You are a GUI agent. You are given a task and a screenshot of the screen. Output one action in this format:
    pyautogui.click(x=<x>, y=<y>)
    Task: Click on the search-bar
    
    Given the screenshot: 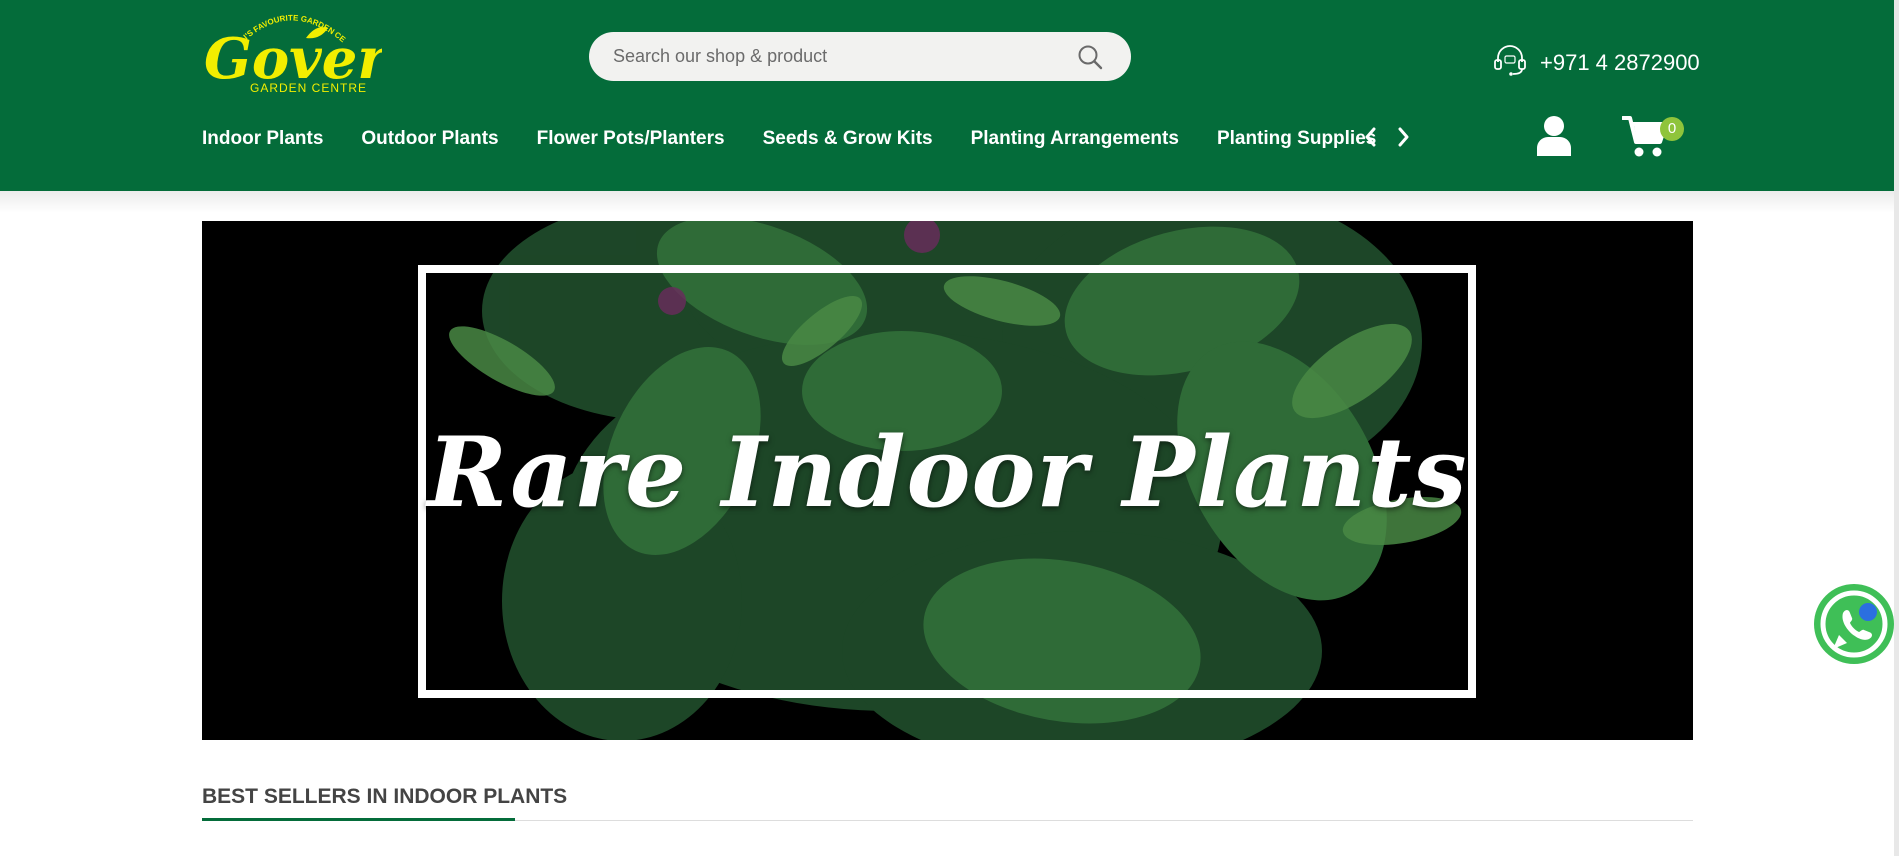 What is the action you would take?
    pyautogui.click(x=860, y=56)
    